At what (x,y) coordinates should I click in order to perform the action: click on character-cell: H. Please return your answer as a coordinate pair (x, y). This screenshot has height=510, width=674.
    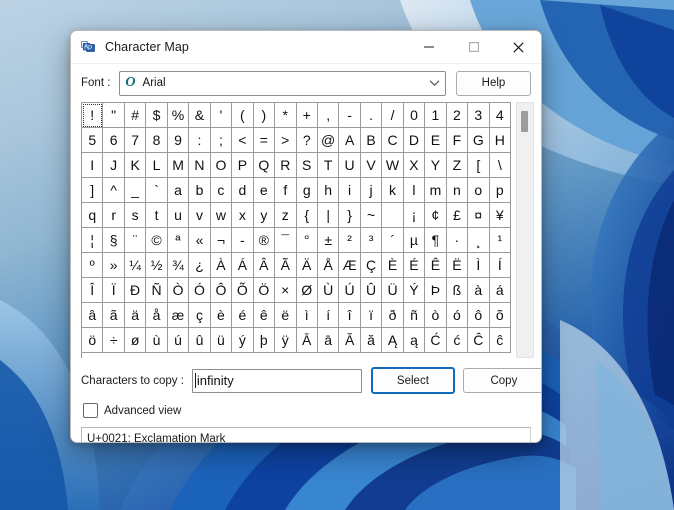
    Looking at the image, I should click on (500, 140).